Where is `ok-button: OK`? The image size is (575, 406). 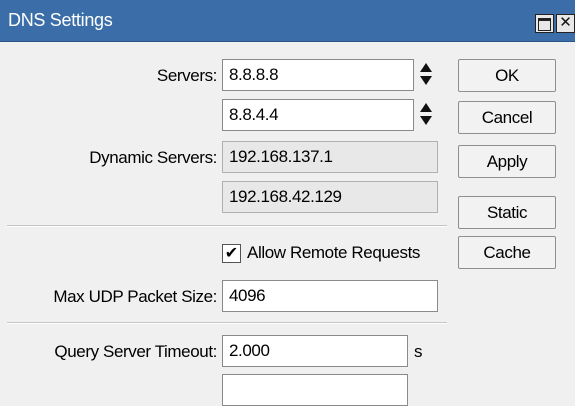
ok-button: OK is located at coordinates (507, 75).